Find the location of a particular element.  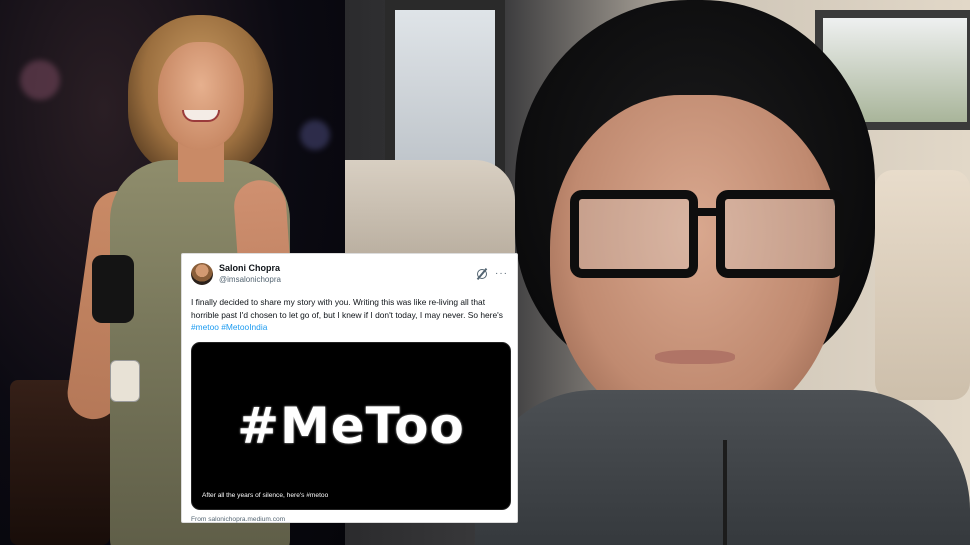

hashtag-link: #MetooIndia is located at coordinates (244, 327).